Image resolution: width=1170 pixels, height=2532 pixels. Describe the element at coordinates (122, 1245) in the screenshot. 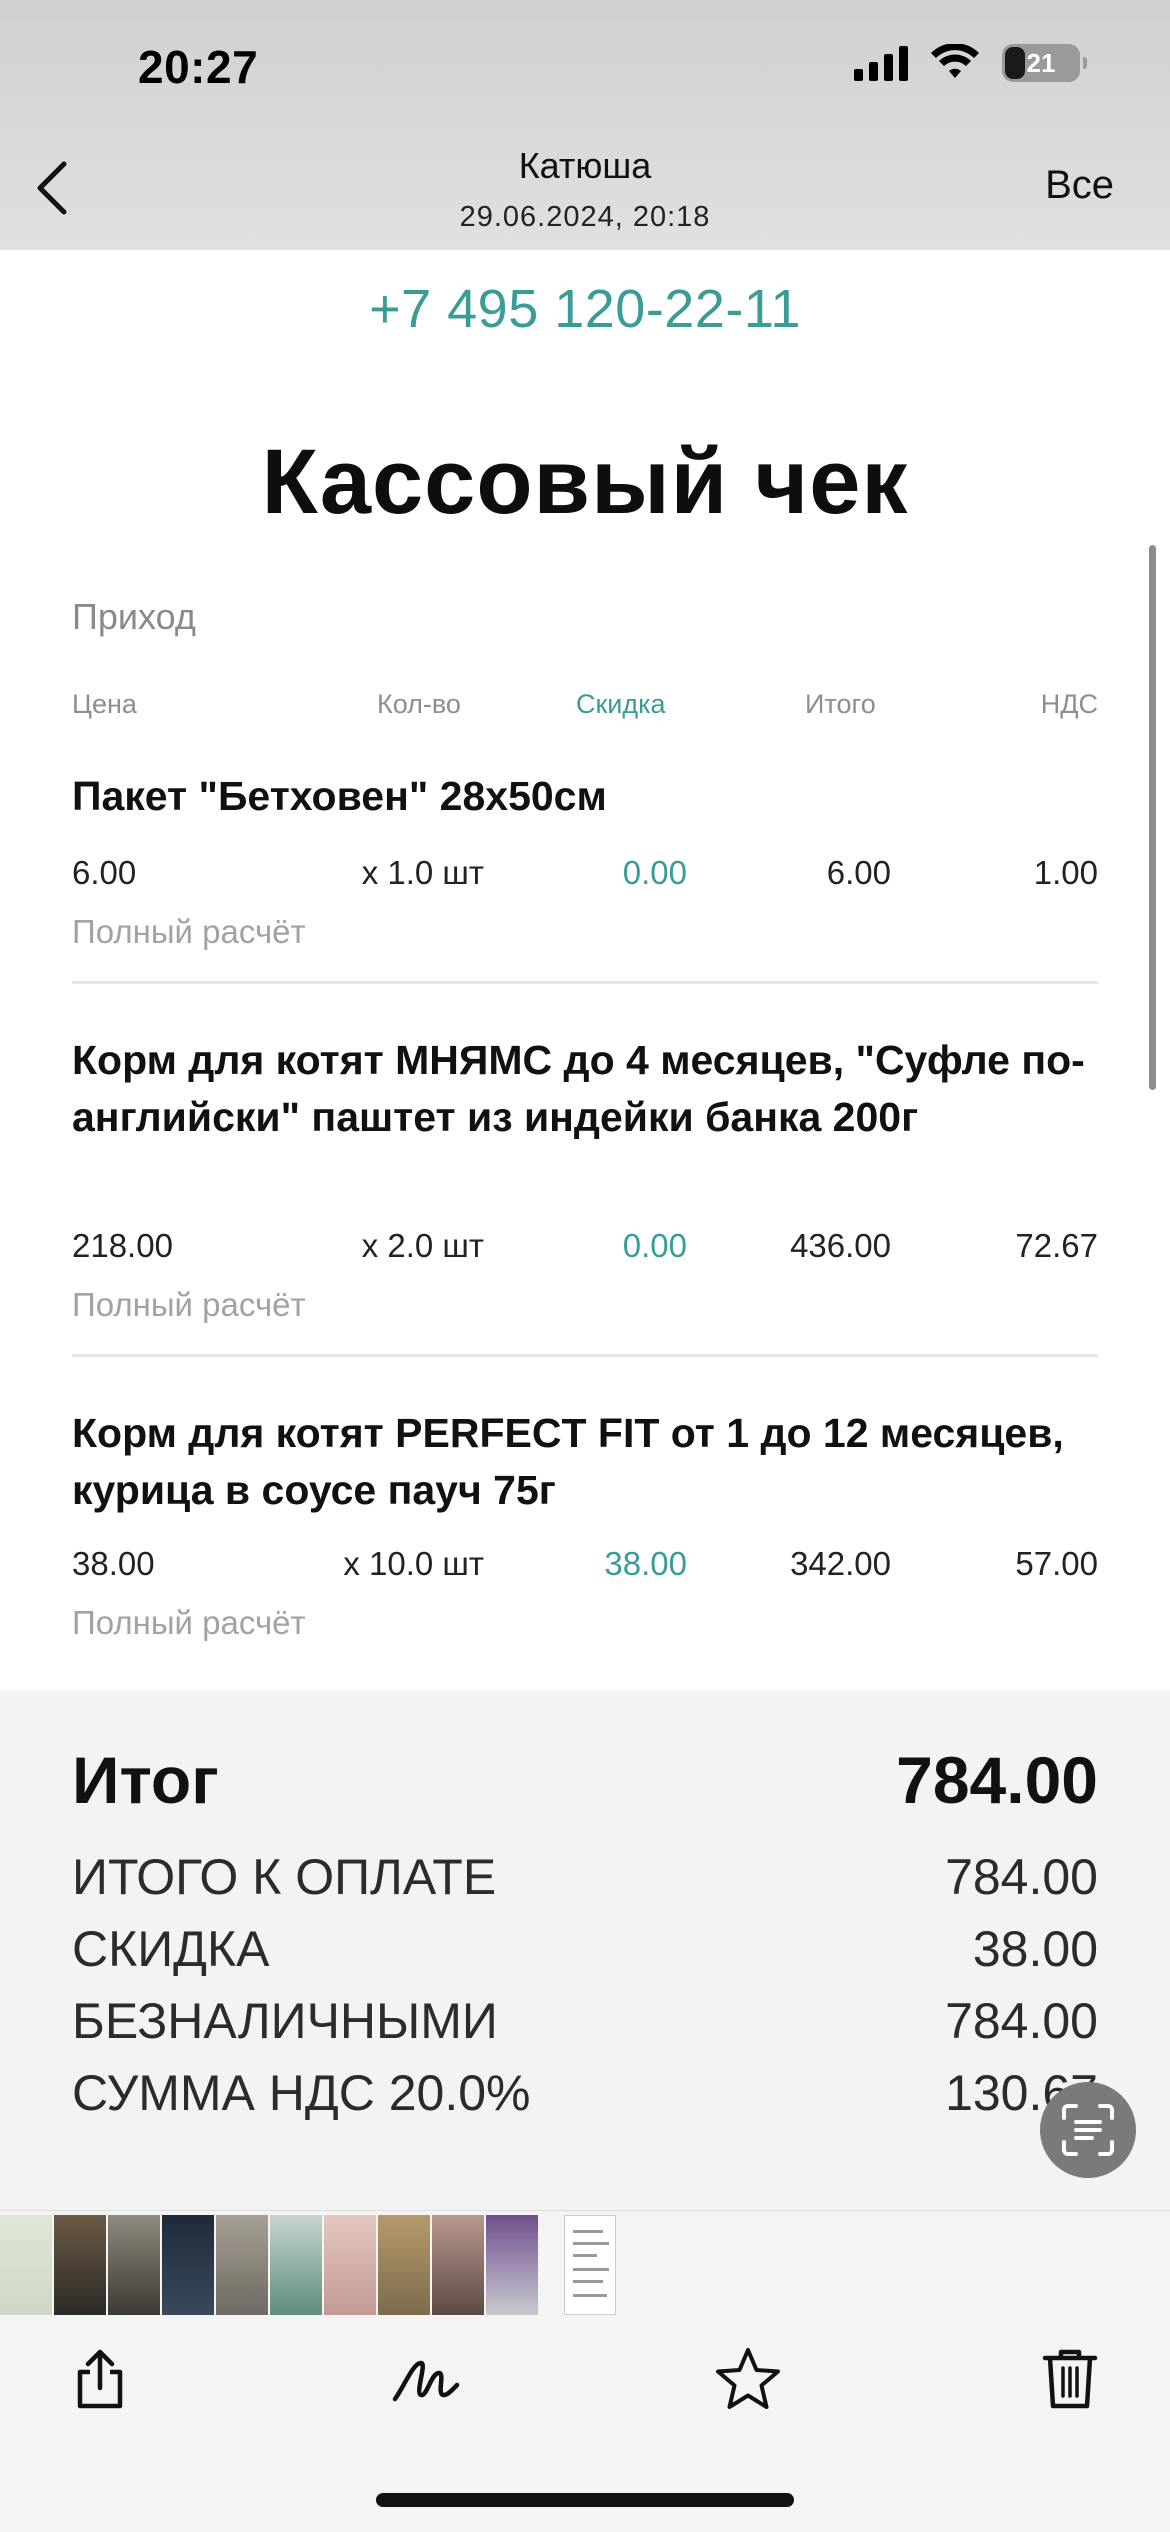

I see `item-price: 218.00` at that location.